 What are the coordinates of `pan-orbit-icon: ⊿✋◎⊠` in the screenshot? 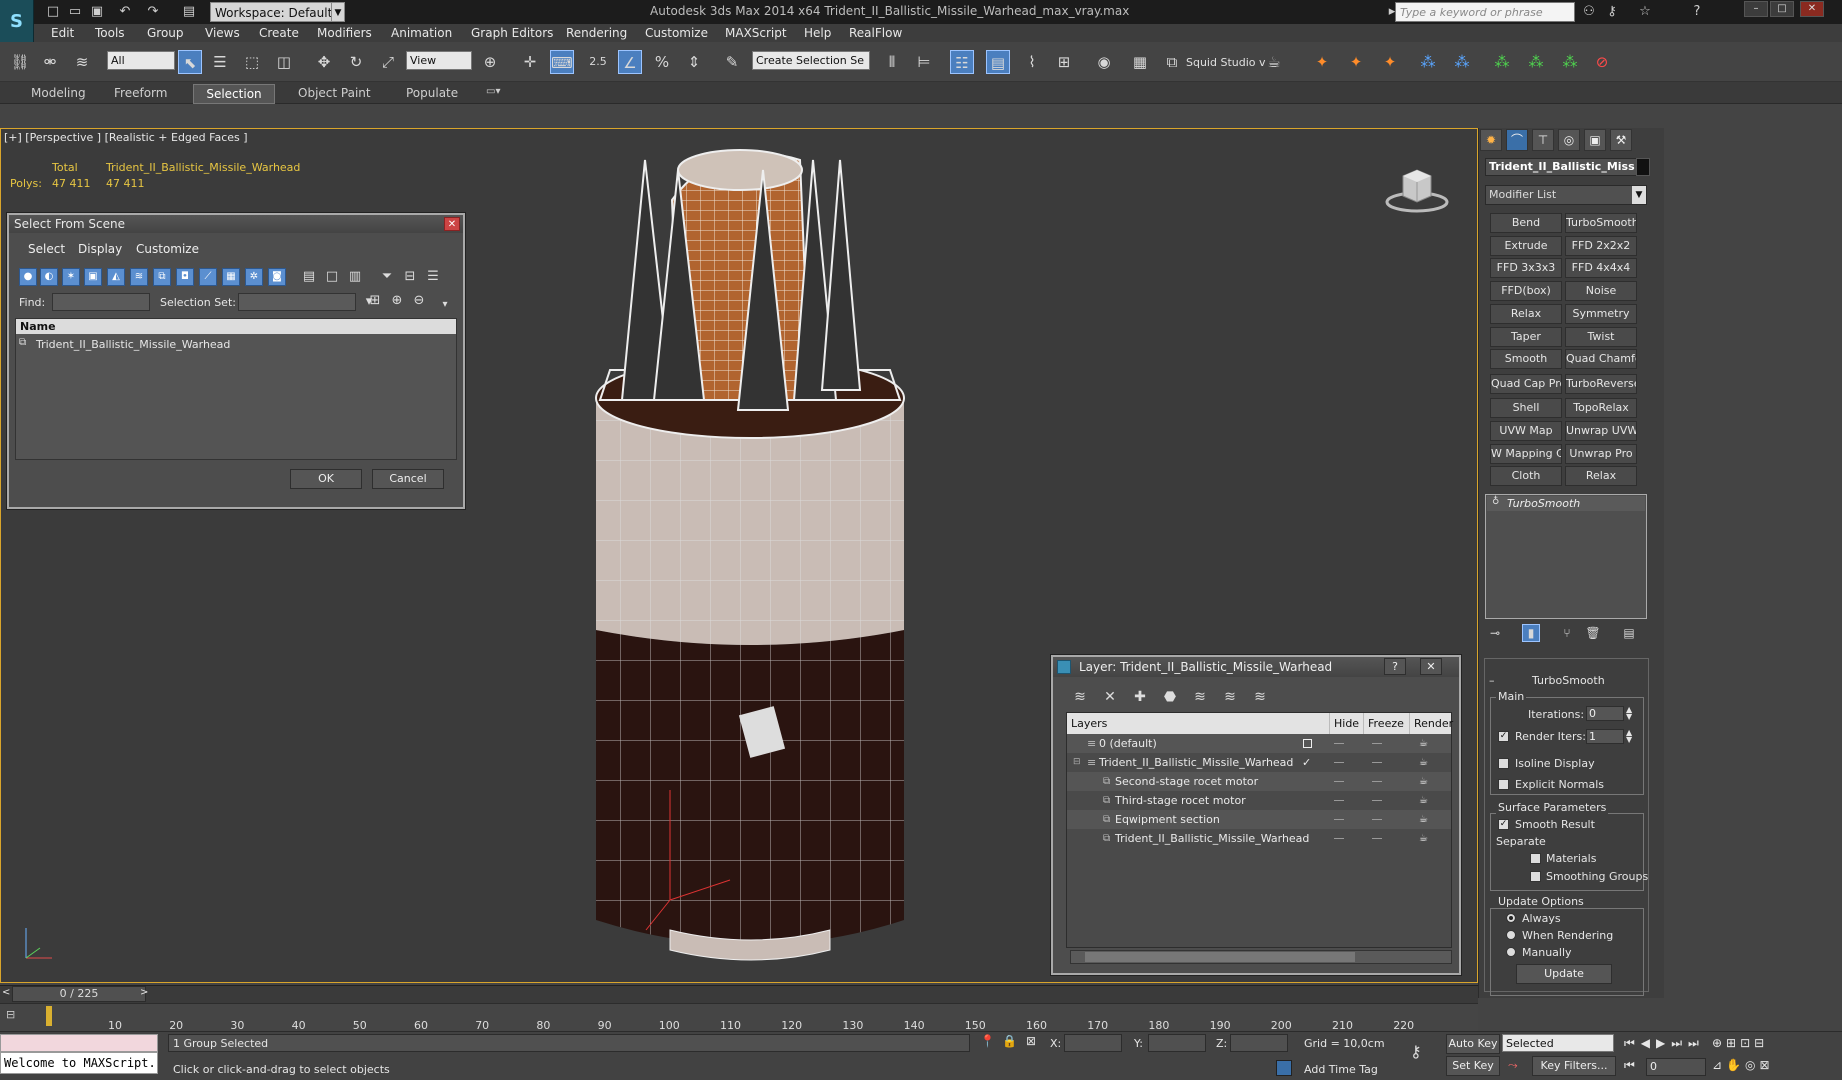 It's located at (1743, 1065).